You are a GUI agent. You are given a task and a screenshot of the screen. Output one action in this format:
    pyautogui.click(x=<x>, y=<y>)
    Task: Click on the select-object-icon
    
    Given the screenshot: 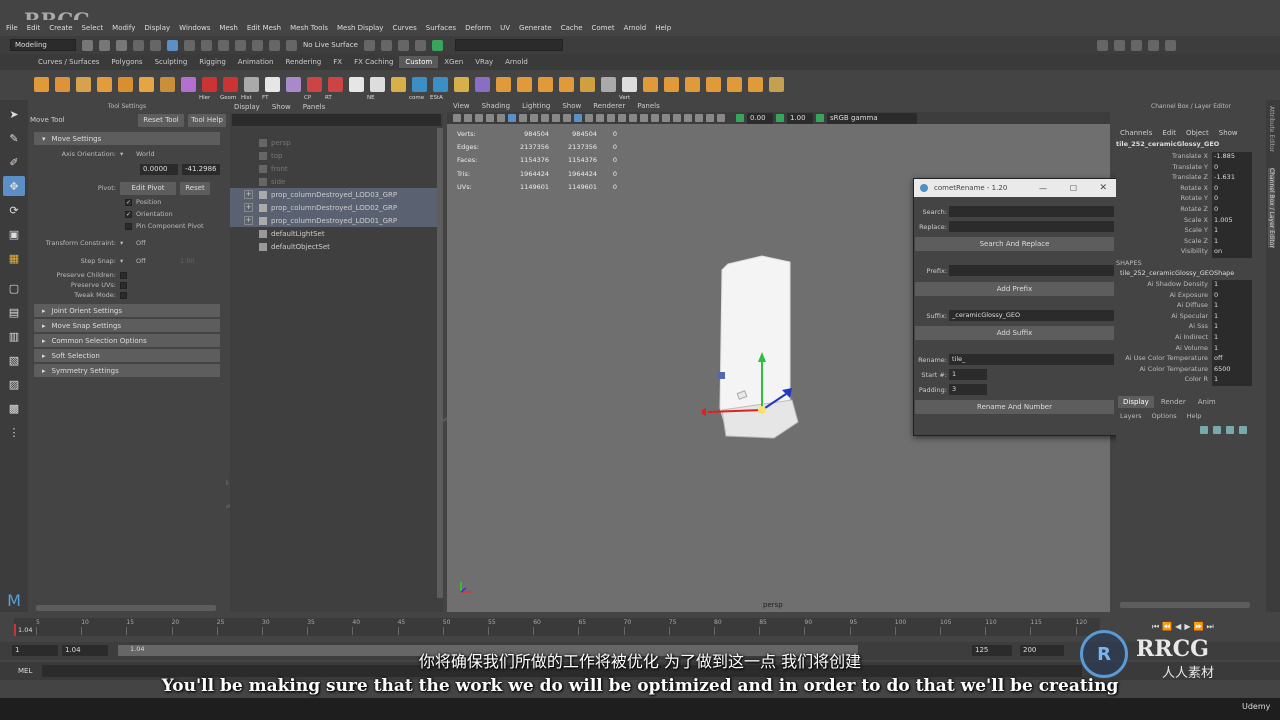 What is the action you would take?
    pyautogui.click(x=189, y=45)
    